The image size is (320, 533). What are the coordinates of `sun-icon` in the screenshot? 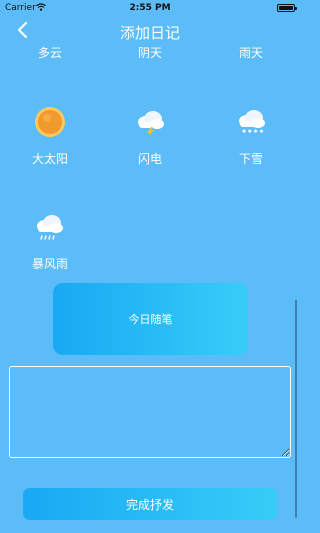 It's located at (50, 122).